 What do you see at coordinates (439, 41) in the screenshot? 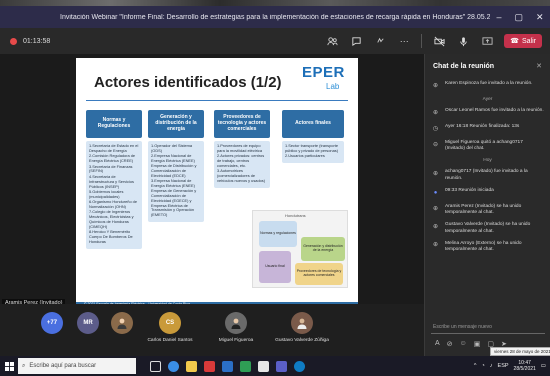
I see `camera-off-icon` at bounding box center [439, 41].